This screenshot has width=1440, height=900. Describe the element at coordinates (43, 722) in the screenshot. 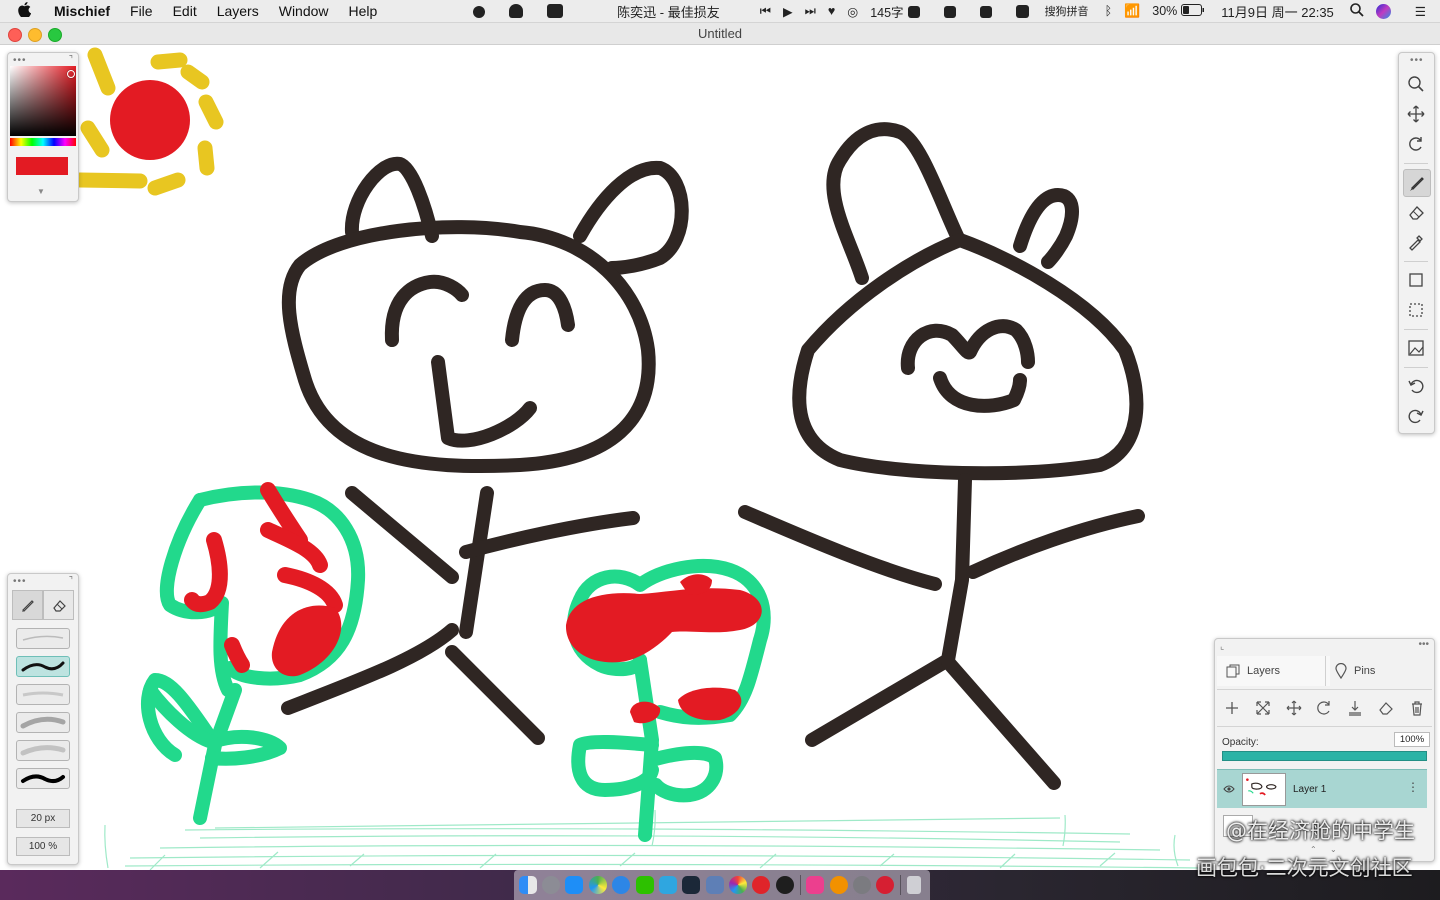

I see `brush-preset-airbrush` at that location.